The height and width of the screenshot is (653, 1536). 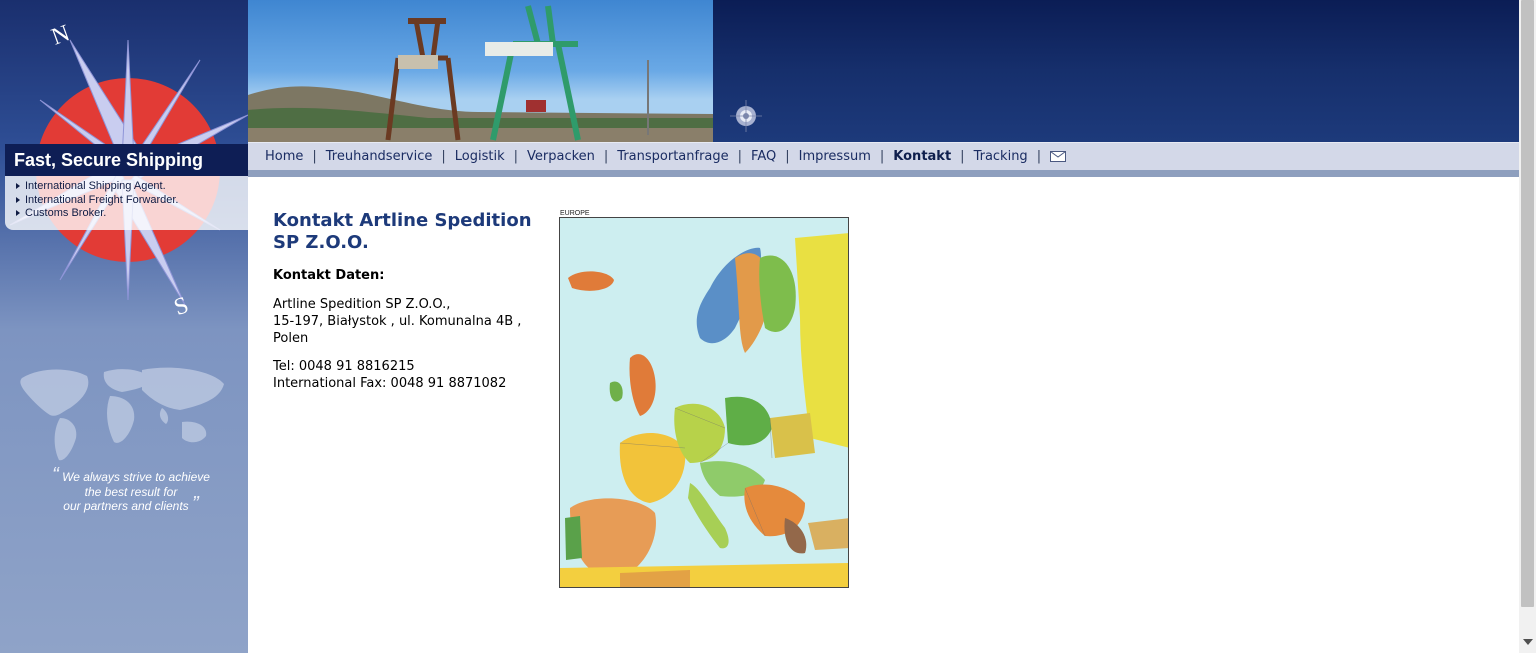 What do you see at coordinates (575, 213) in the screenshot?
I see `map-caption: EUROPE` at bounding box center [575, 213].